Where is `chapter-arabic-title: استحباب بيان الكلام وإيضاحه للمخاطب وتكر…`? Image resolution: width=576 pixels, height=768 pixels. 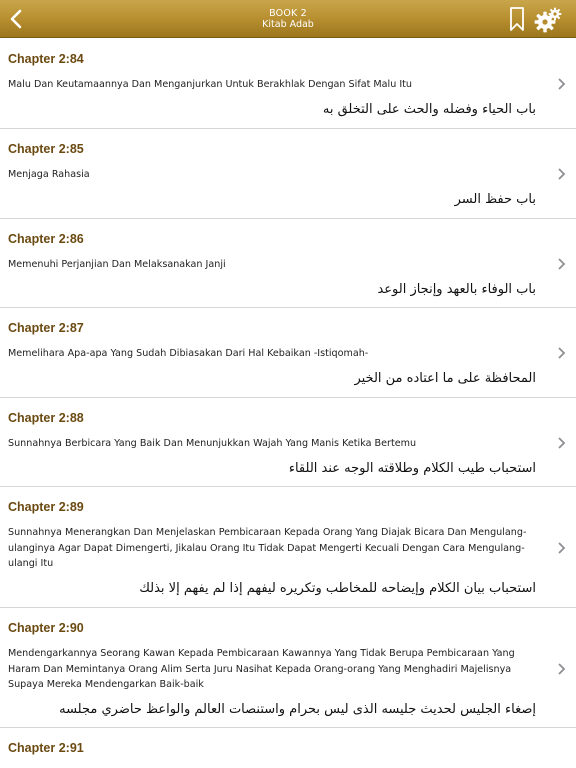 chapter-arabic-title: استحباب بيان الكلام وإيضاحه للمخاطب وتكر… is located at coordinates (337, 588).